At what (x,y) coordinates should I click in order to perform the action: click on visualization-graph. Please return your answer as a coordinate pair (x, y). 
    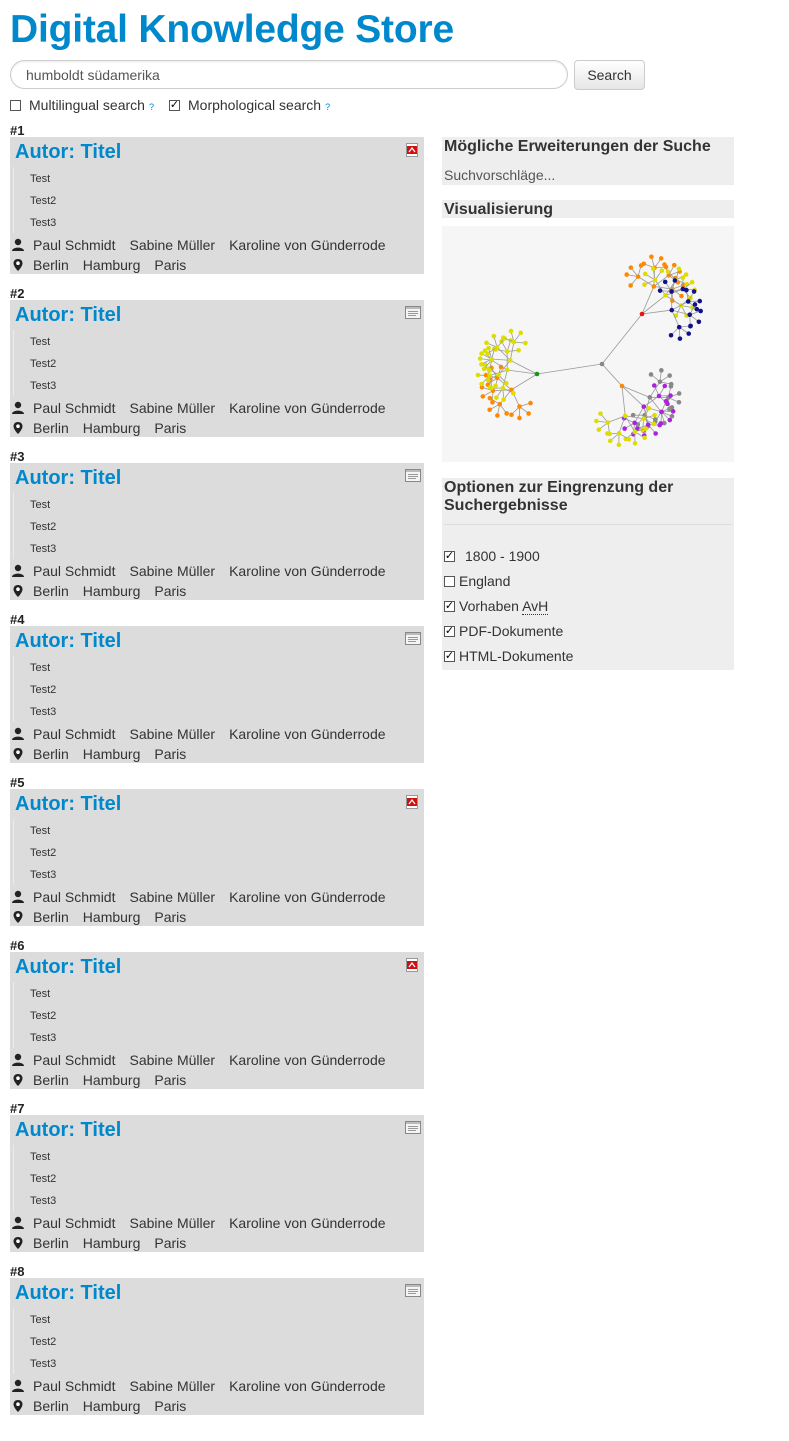
    Looking at the image, I should click on (588, 344).